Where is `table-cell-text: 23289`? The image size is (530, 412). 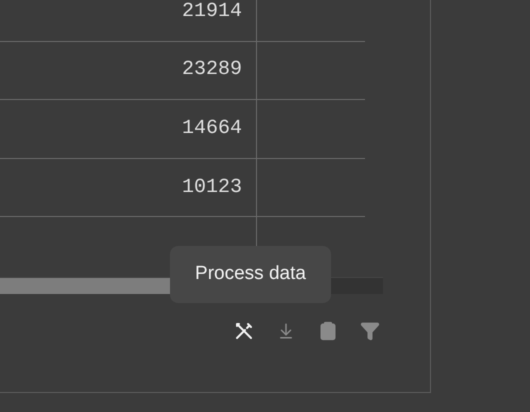 table-cell-text: 23289 is located at coordinates (212, 70).